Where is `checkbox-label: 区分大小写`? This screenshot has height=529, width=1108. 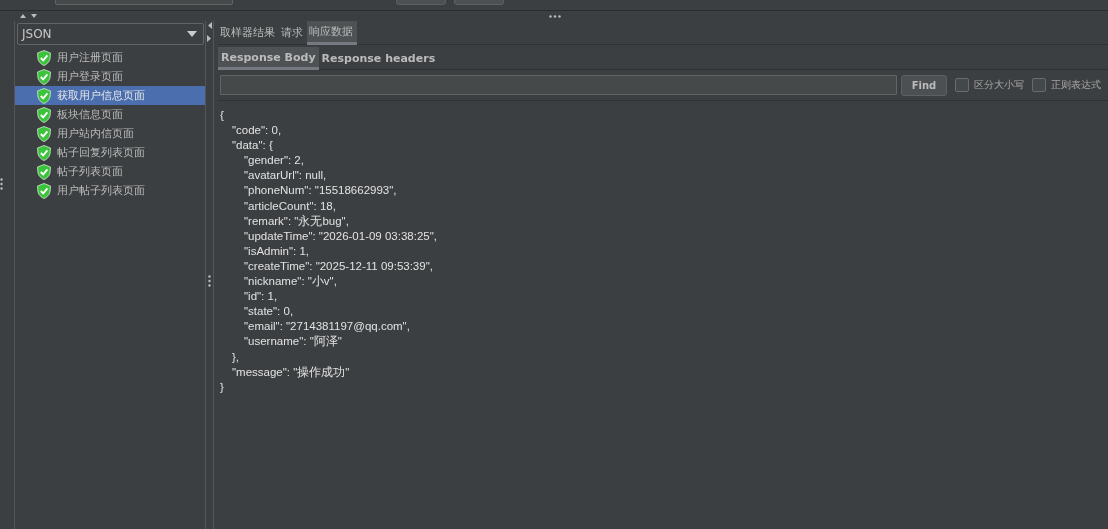 checkbox-label: 区分大小写 is located at coordinates (999, 85).